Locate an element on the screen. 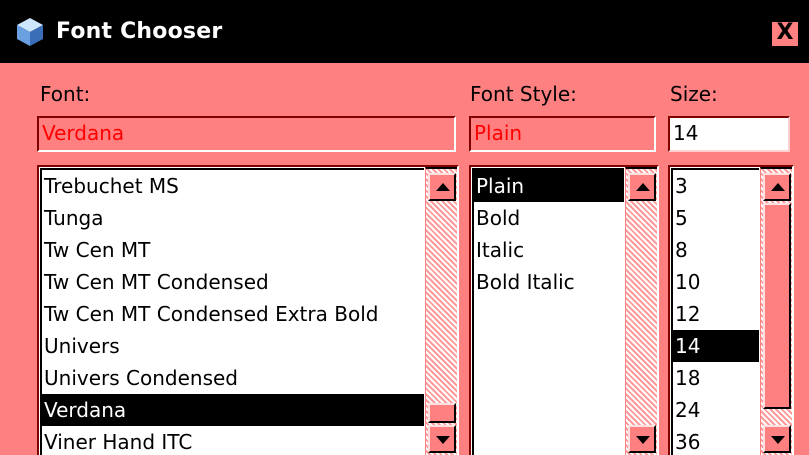 The width and height of the screenshot is (809, 455). font-list-item: Univers Condensed is located at coordinates (233, 378).